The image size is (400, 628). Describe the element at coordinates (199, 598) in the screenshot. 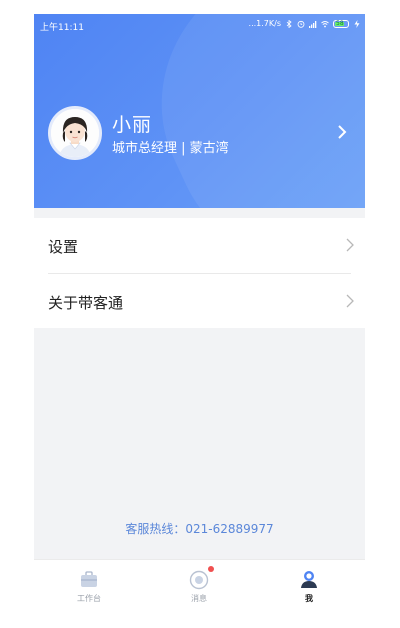

I see `tab-label: 消息` at that location.